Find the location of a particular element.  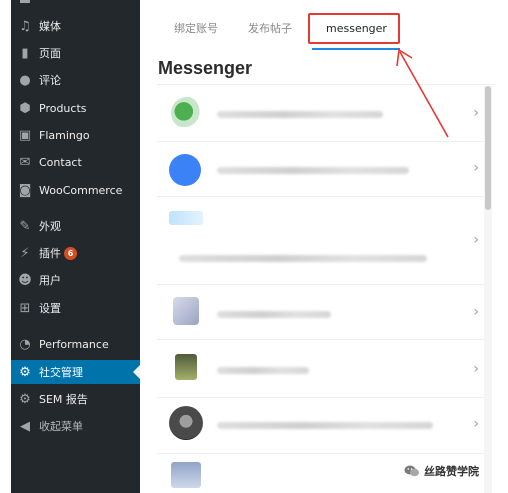

sidebar-item-plugins: ⚡ 插件 6 is located at coordinates (75, 253).